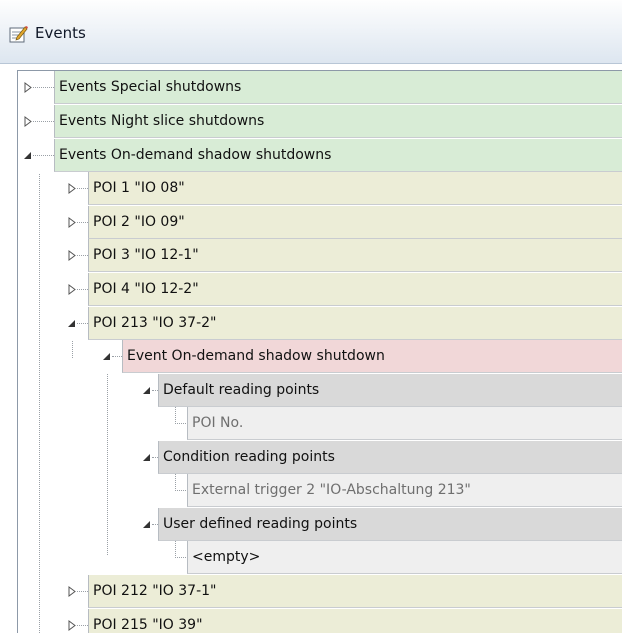  I want to click on tree-row-events-night: Events Night slice shutdowns, so click(320, 122).